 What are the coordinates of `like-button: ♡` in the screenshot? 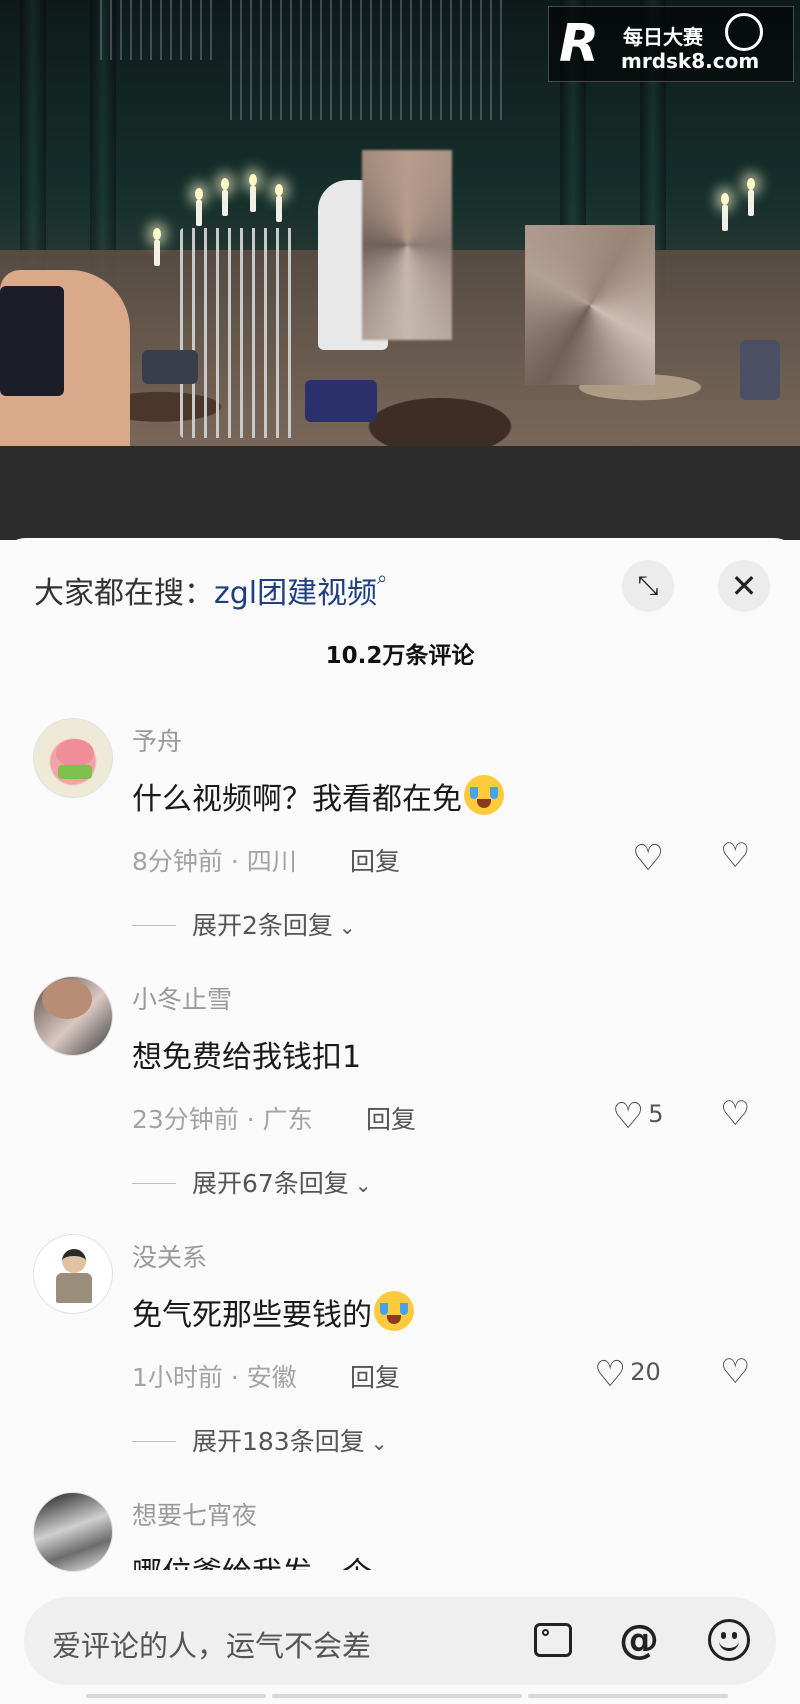 It's located at (650, 857).